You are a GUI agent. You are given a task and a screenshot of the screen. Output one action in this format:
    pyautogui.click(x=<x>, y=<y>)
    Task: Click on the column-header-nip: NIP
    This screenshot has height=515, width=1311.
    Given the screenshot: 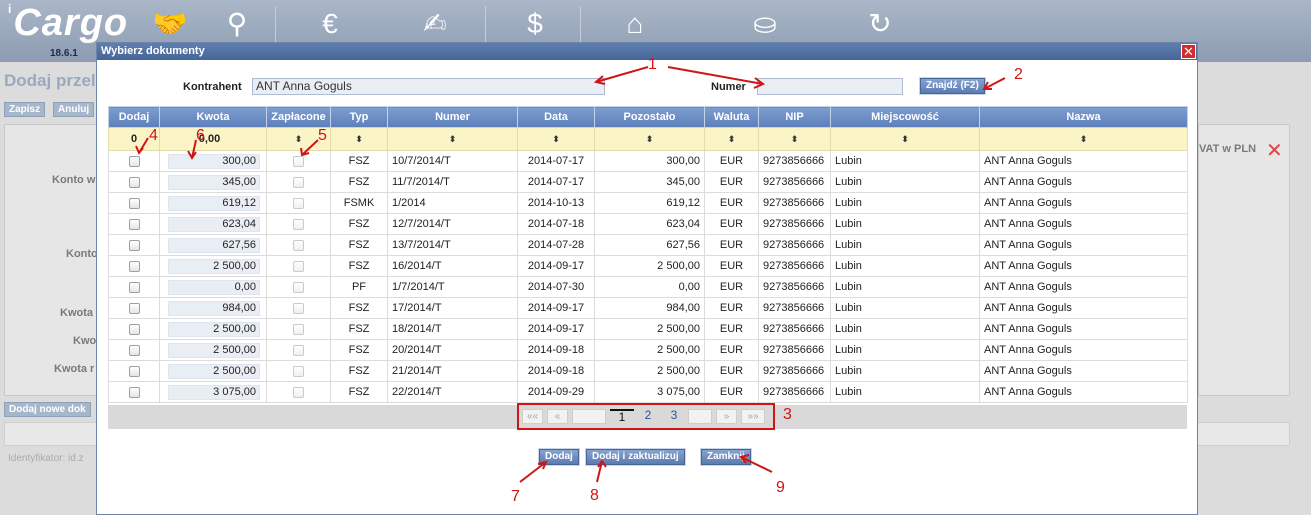 What is the action you would take?
    pyautogui.click(x=794, y=117)
    